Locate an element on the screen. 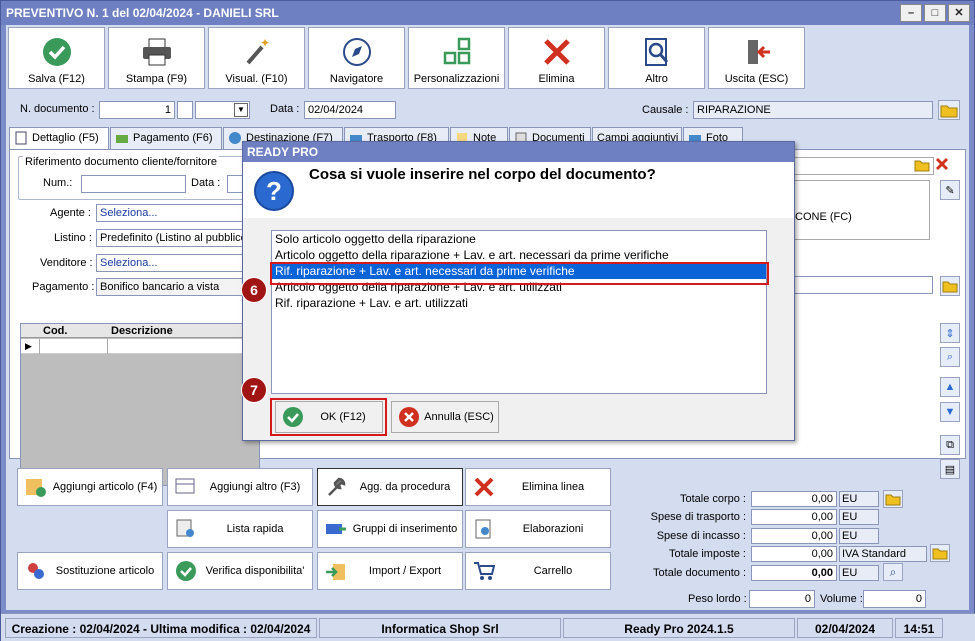 The width and height of the screenshot is (975, 641). navigator-button: Navigatore is located at coordinates (356, 58).